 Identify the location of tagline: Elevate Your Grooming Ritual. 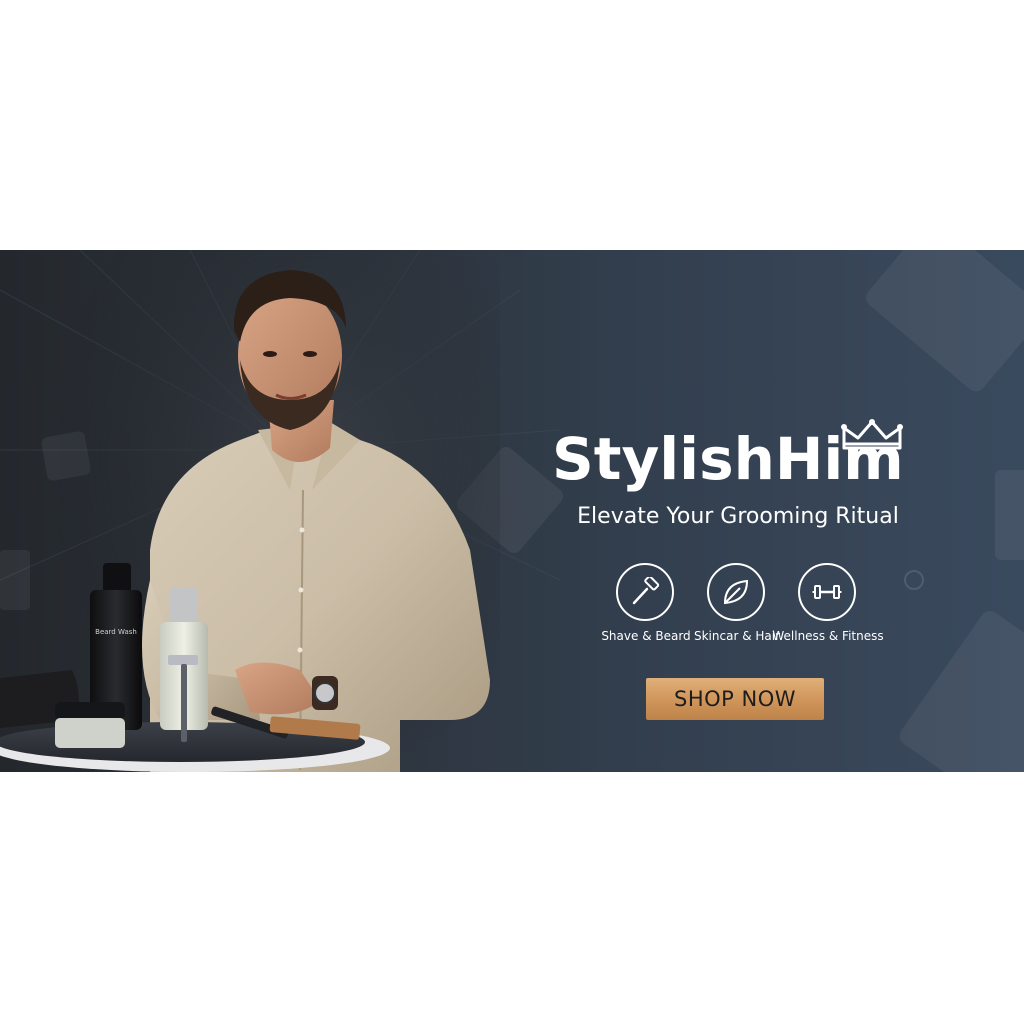
(738, 516).